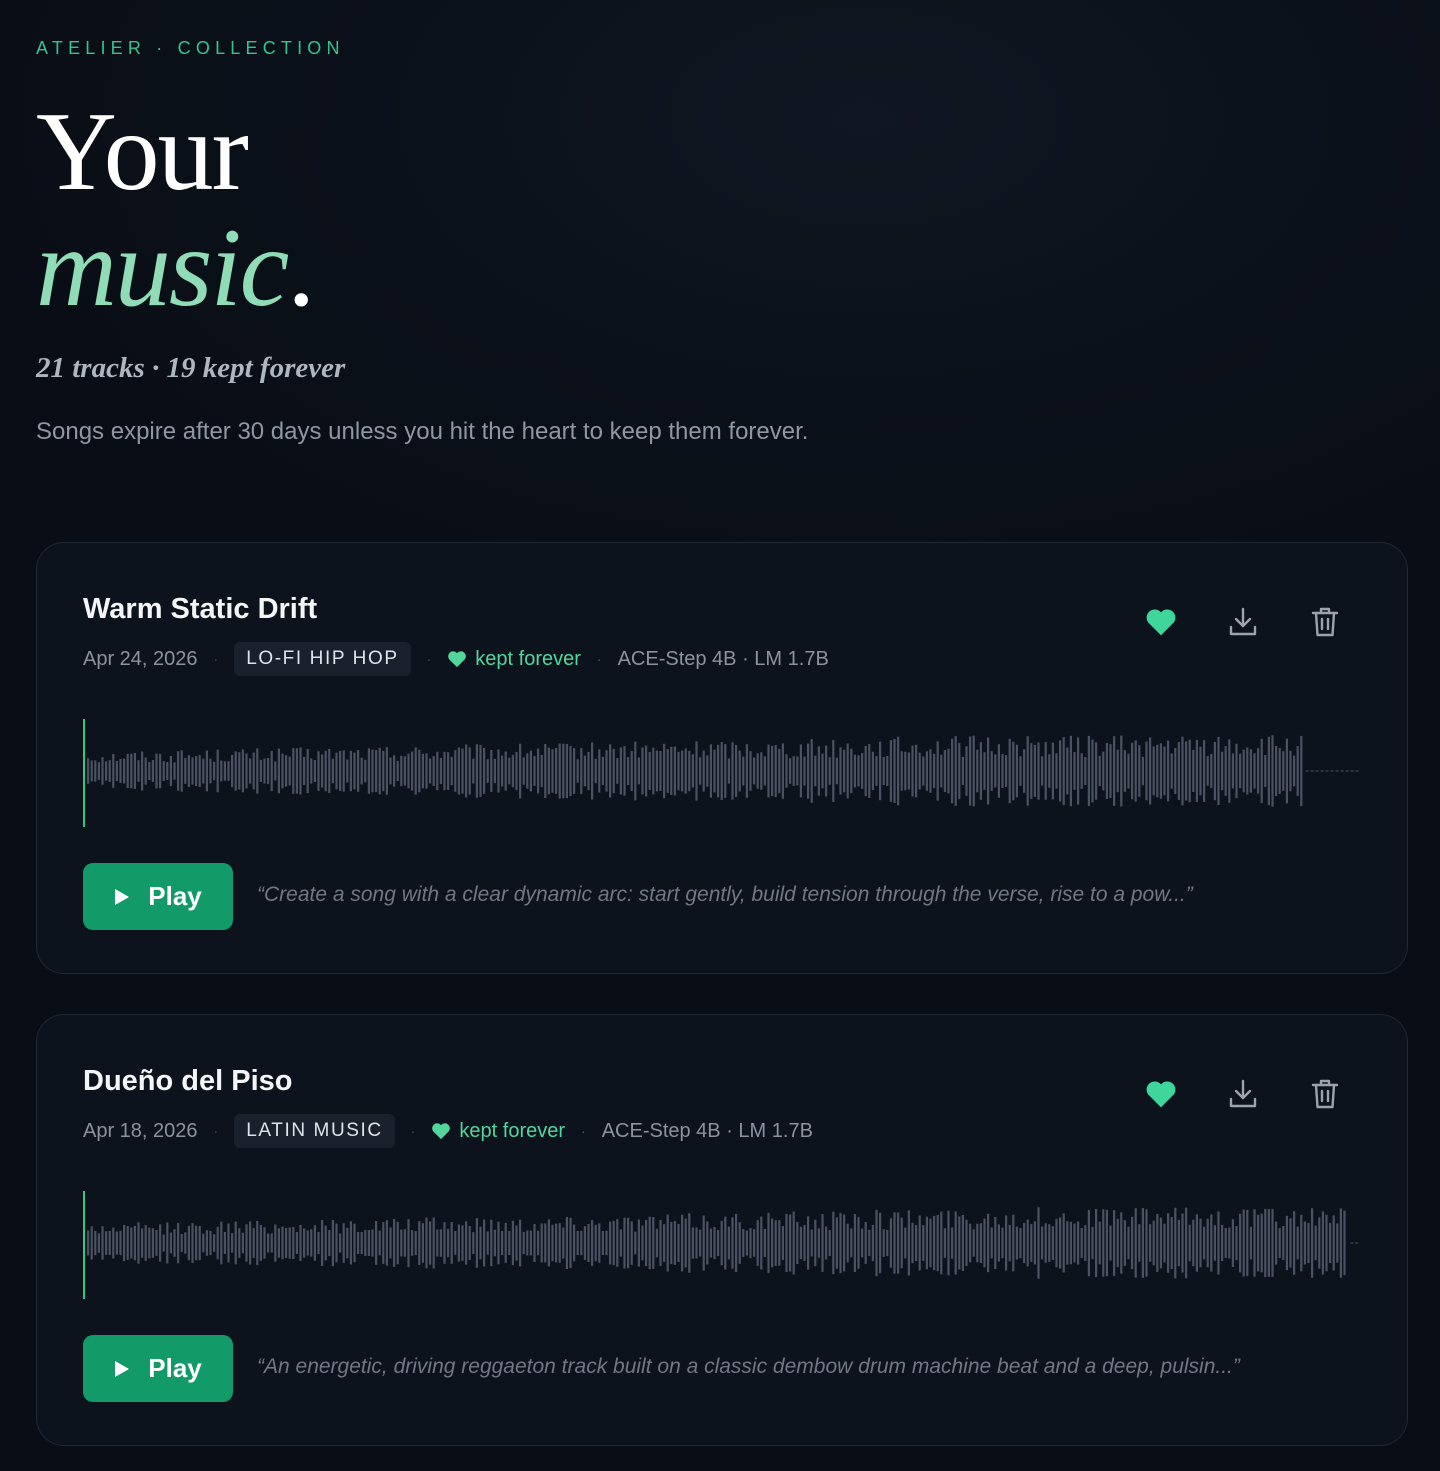  What do you see at coordinates (140, 658) in the screenshot?
I see `track-date: Apr 24, 2026` at bounding box center [140, 658].